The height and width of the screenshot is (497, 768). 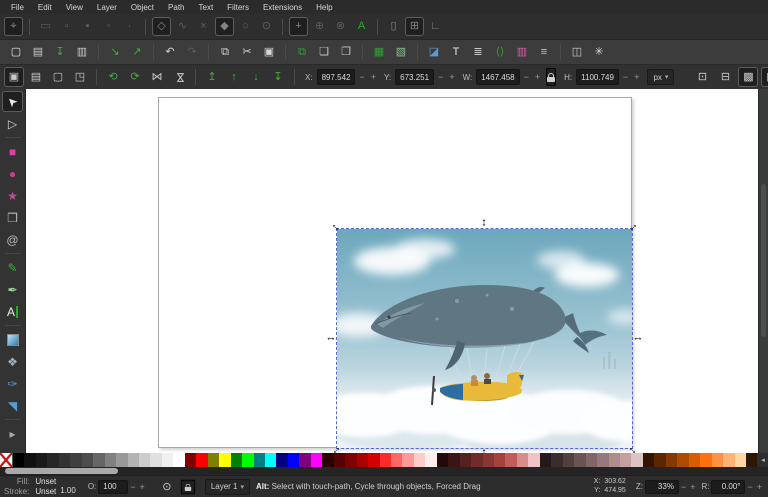 What do you see at coordinates (157, 77) in the screenshot?
I see `flip-horizontal-button: ⋈` at bounding box center [157, 77].